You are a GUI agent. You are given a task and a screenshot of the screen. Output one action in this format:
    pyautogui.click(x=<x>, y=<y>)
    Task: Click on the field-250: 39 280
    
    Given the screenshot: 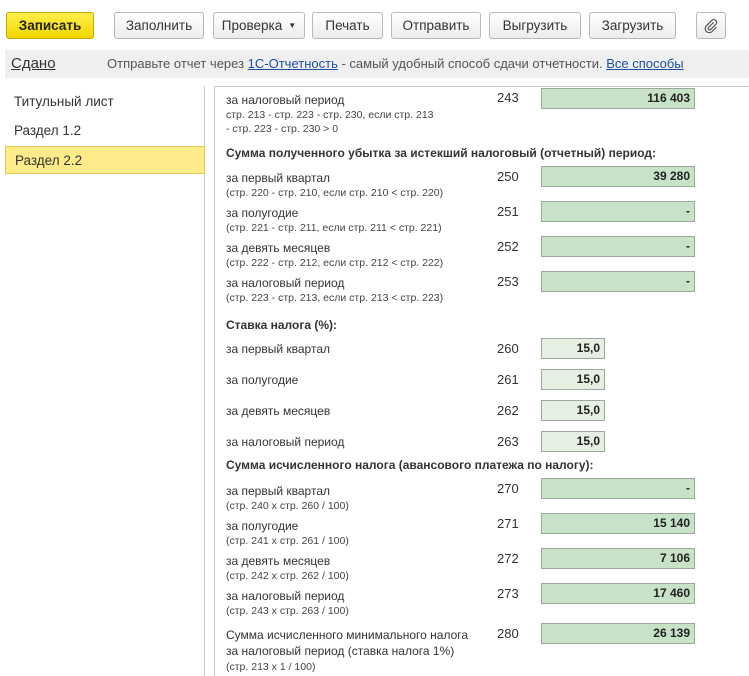 What is the action you would take?
    pyautogui.click(x=618, y=176)
    